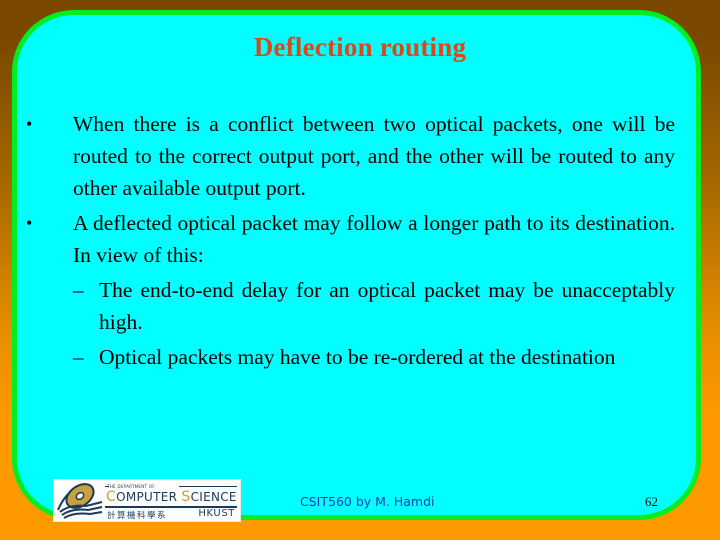  Describe the element at coordinates (367, 501) in the screenshot. I see `footer-course-author: CSIT560 by M. Hamdi` at that location.